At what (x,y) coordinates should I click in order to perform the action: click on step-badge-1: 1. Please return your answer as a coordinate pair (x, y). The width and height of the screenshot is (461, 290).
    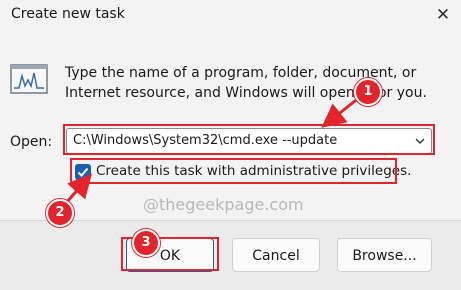
    Looking at the image, I should click on (368, 92).